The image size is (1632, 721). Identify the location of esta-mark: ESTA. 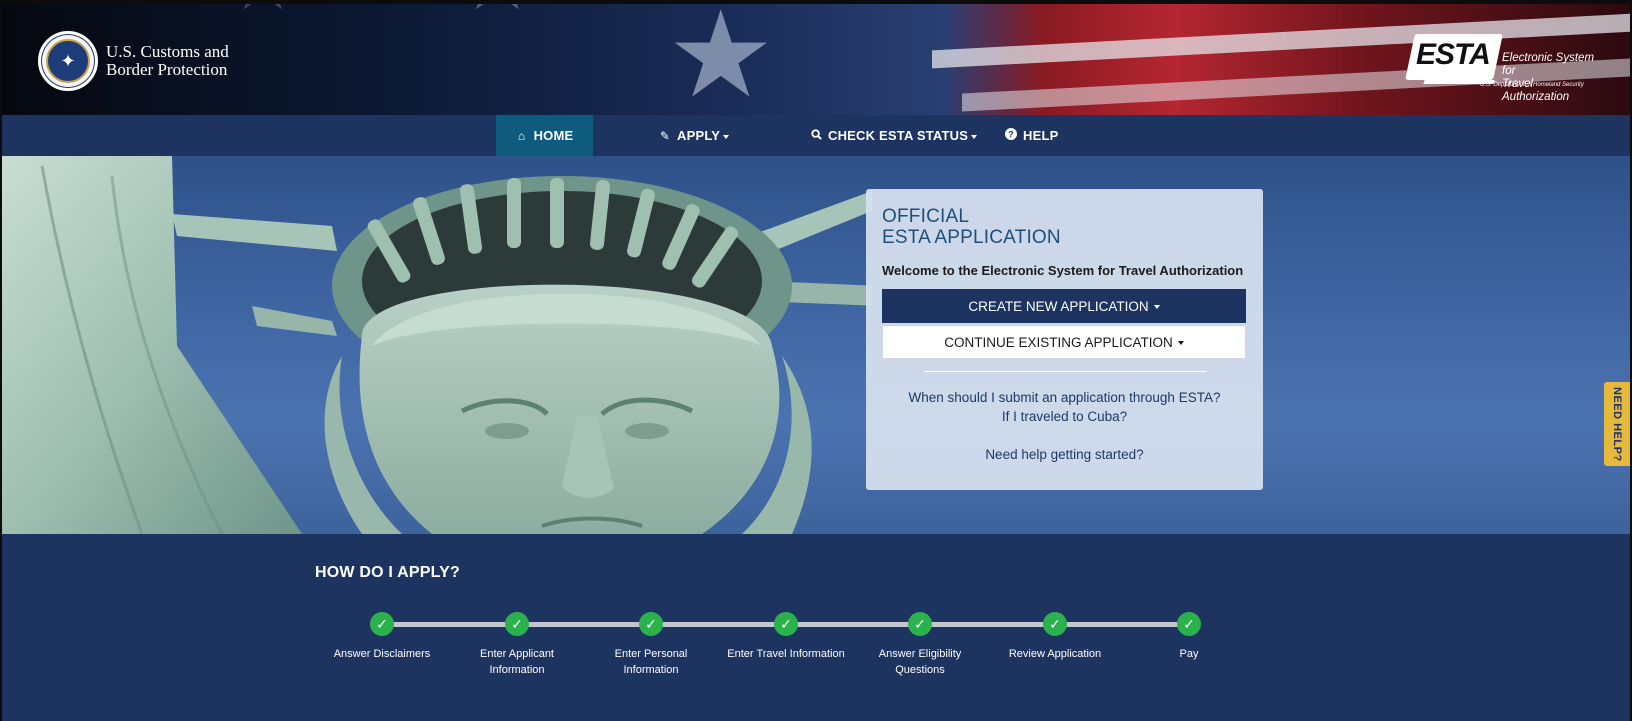
(1453, 54).